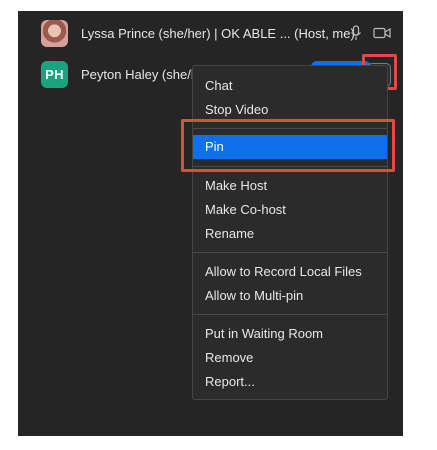 The image size is (437, 450). What do you see at coordinates (290, 86) in the screenshot?
I see `menu-item-chat: Chat` at bounding box center [290, 86].